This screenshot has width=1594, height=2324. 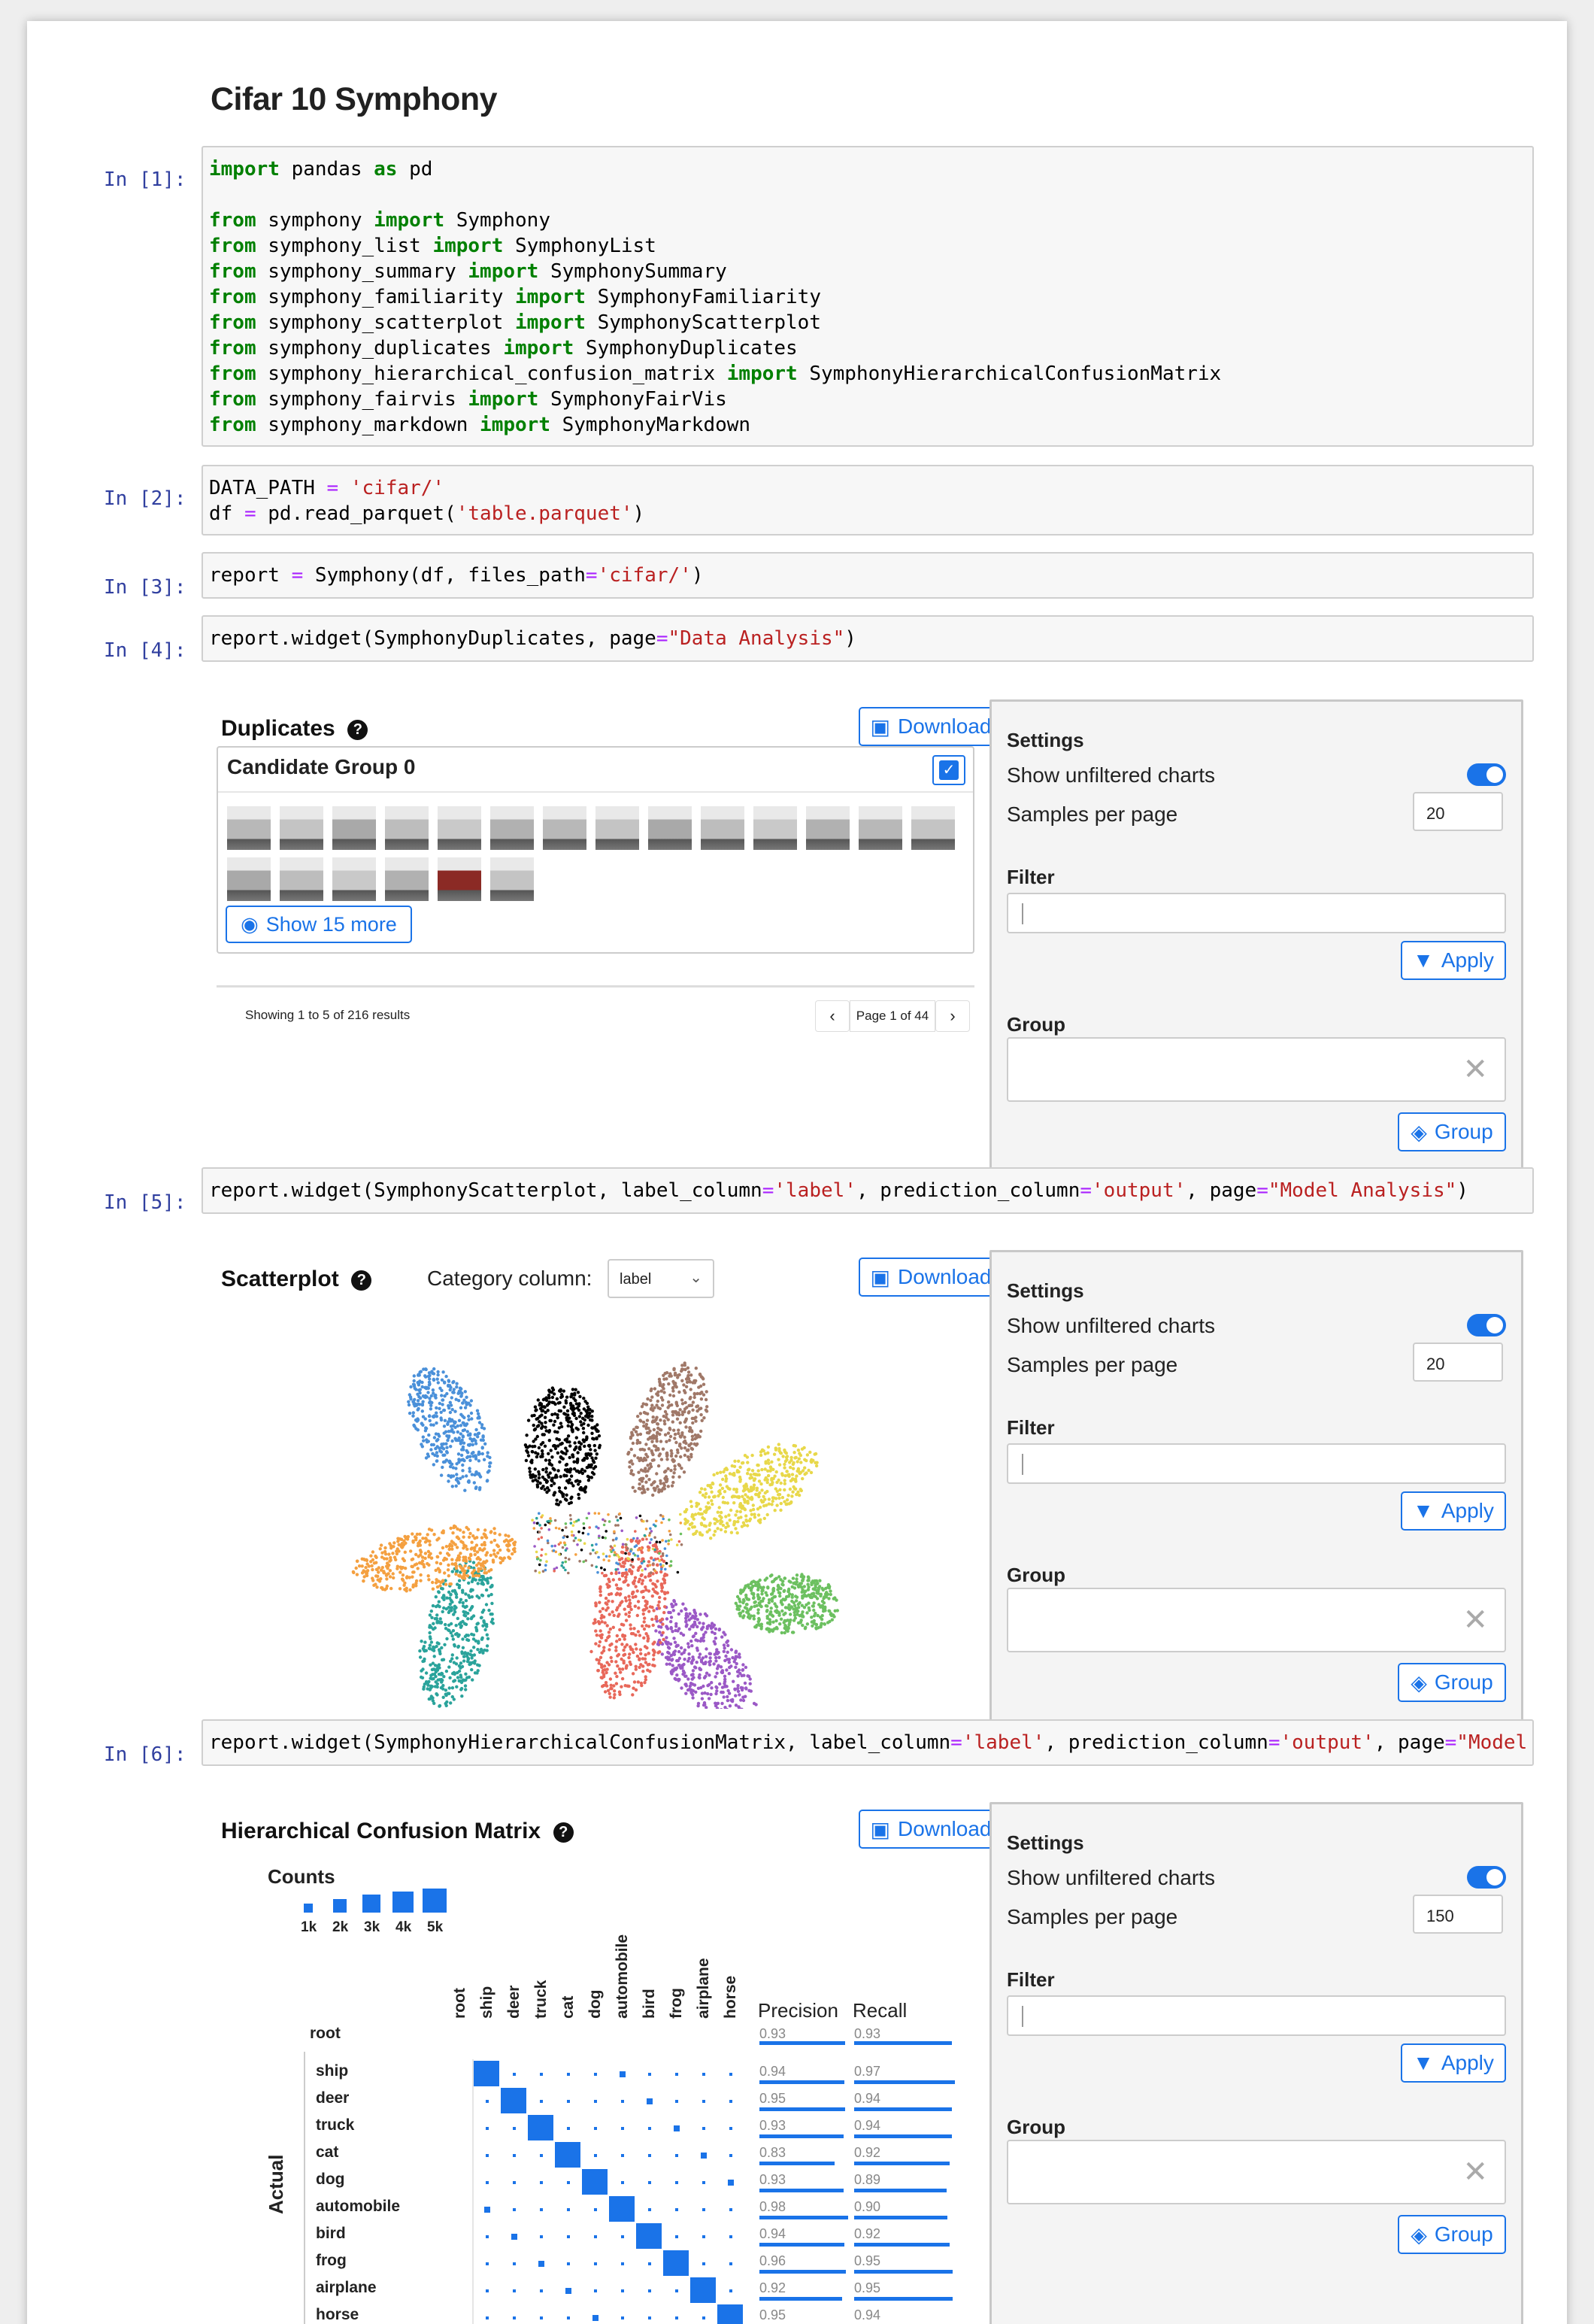 What do you see at coordinates (346, 2288) in the screenshot?
I see `row-label: airplane` at bounding box center [346, 2288].